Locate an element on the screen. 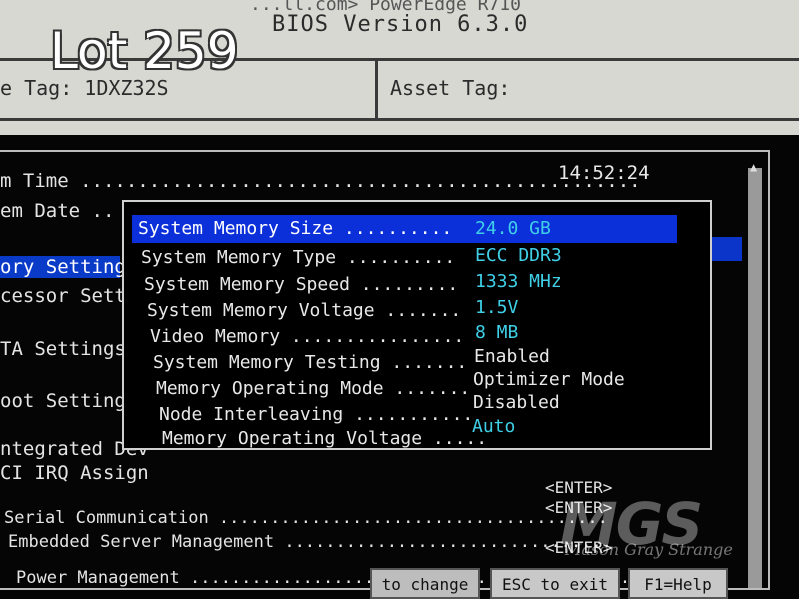 The width and height of the screenshot is (799, 599). scroll-up-icon: ▲ is located at coordinates (753, 167).